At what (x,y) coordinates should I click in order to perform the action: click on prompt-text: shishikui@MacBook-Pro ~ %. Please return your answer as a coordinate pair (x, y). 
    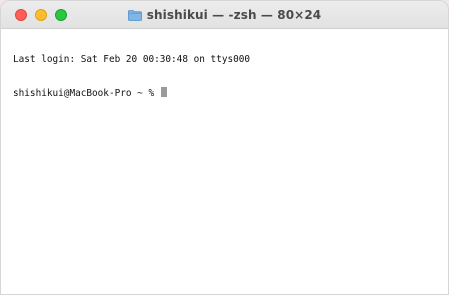
    Looking at the image, I should click on (86, 93).